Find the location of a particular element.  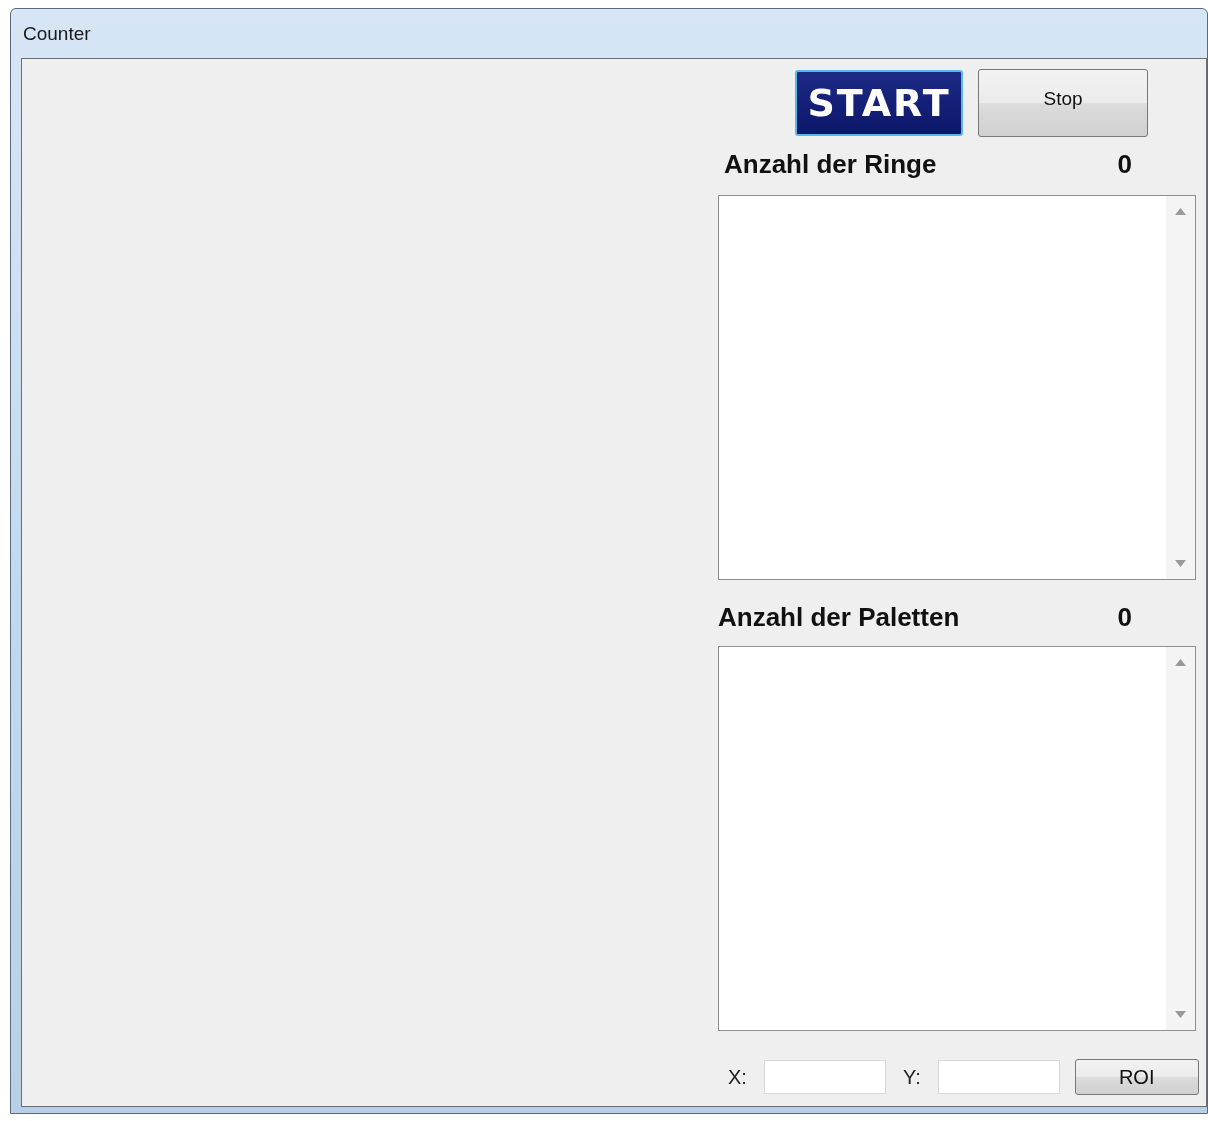

window-title: Counter is located at coordinates (57, 33).